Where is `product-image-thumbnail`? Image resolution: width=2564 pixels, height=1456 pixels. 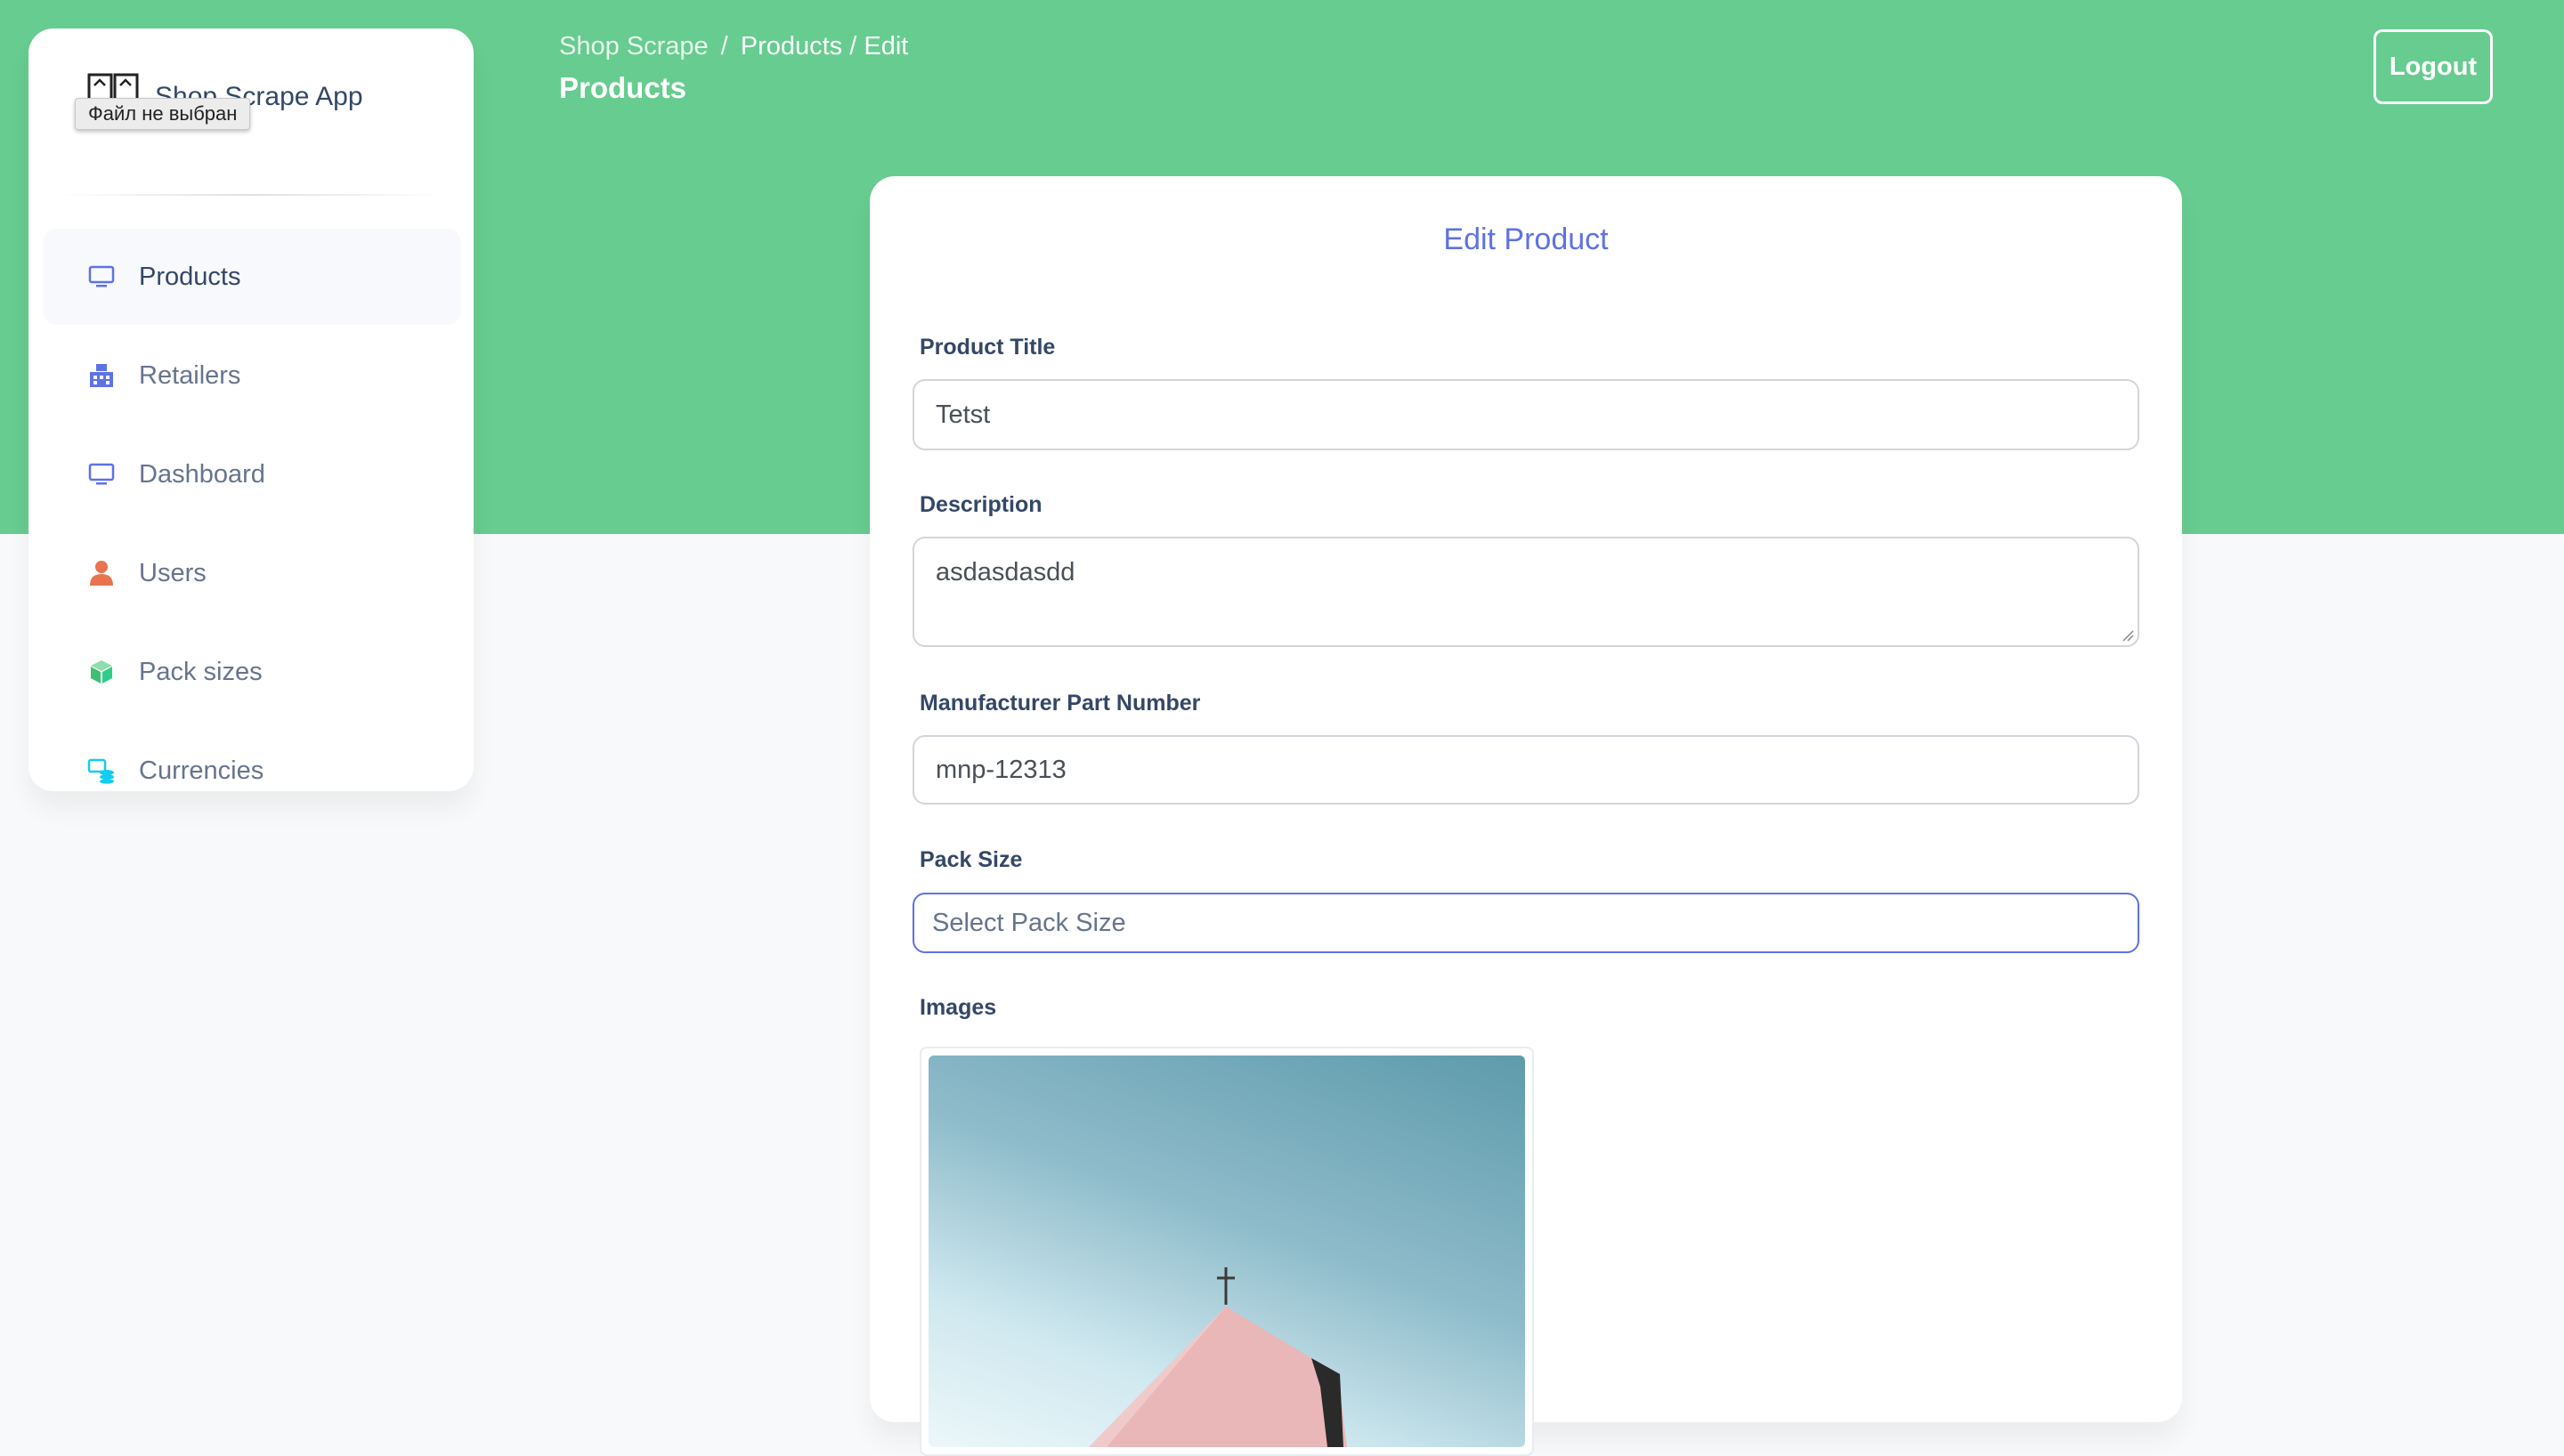 product-image-thumbnail is located at coordinates (1227, 1251).